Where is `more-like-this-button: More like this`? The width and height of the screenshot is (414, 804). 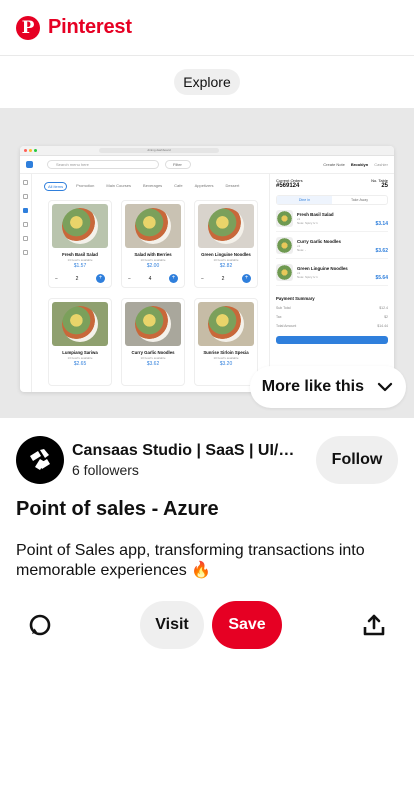
more-like-this-button: More like this is located at coordinates (327, 387).